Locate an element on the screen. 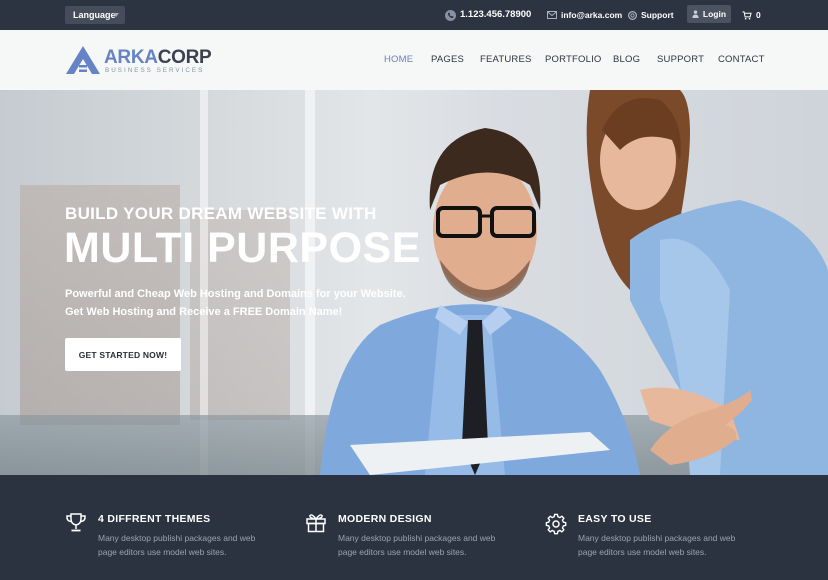  language-label: Language is located at coordinates (94, 15).